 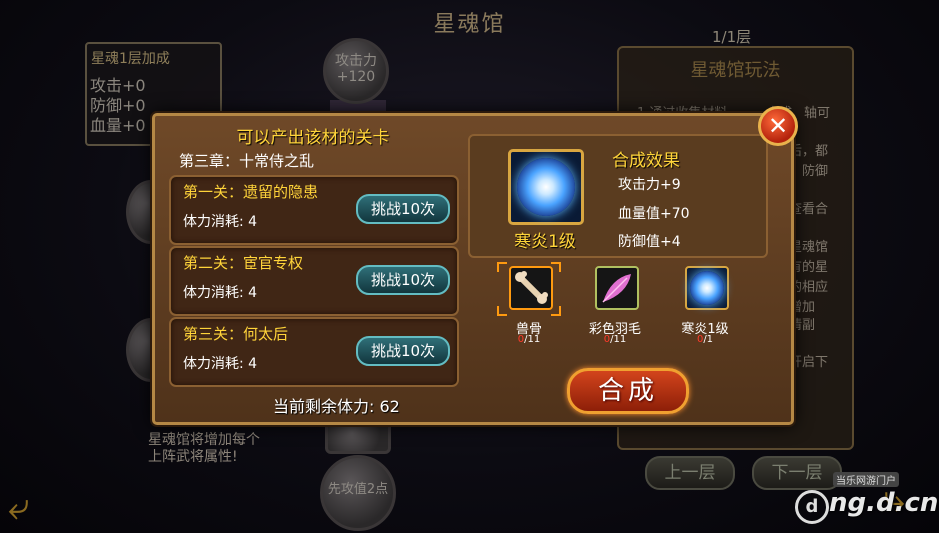 What do you see at coordinates (314, 281) in the screenshot?
I see `stage-card: 第二关：宦官专权 体力消耗: 4 挑战10次` at bounding box center [314, 281].